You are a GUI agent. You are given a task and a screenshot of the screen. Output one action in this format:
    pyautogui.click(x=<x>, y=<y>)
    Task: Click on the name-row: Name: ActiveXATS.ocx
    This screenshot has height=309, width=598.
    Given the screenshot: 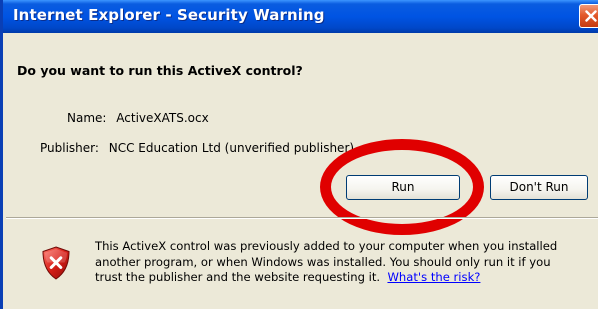 What is the action you would take?
    pyautogui.click(x=138, y=118)
    